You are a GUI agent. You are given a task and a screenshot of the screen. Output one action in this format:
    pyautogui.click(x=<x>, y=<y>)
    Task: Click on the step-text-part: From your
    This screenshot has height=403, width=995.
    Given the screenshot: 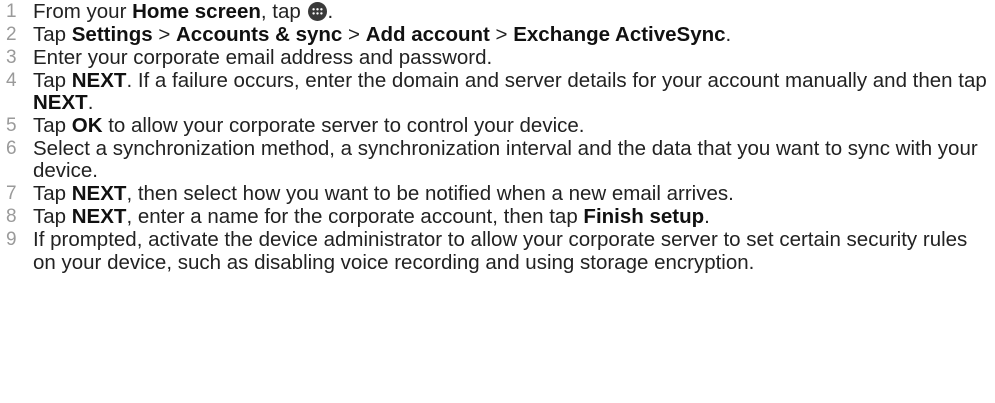 What is the action you would take?
    pyautogui.click(x=83, y=11)
    